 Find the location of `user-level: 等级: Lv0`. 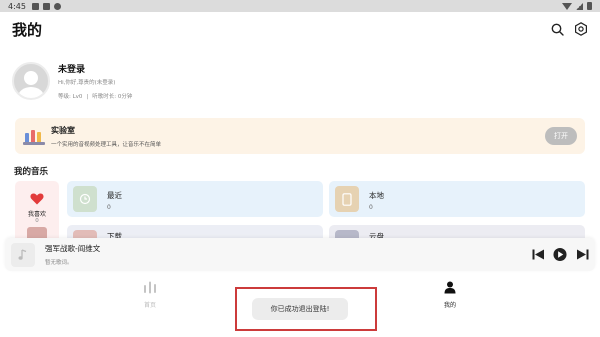

user-level: 等级: Lv0 is located at coordinates (70, 97).